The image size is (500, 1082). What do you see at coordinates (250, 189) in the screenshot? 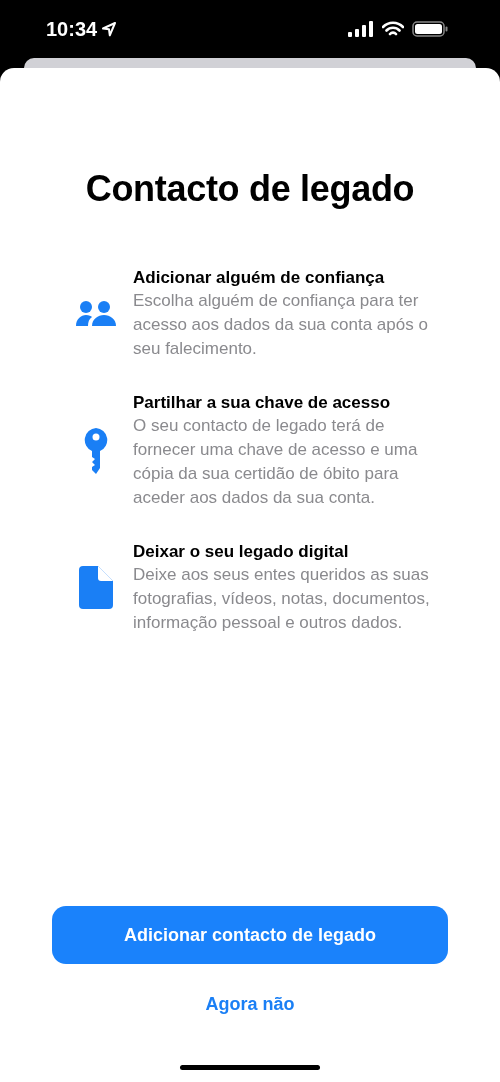
I see `sheet-title: Contacto de legado` at bounding box center [250, 189].